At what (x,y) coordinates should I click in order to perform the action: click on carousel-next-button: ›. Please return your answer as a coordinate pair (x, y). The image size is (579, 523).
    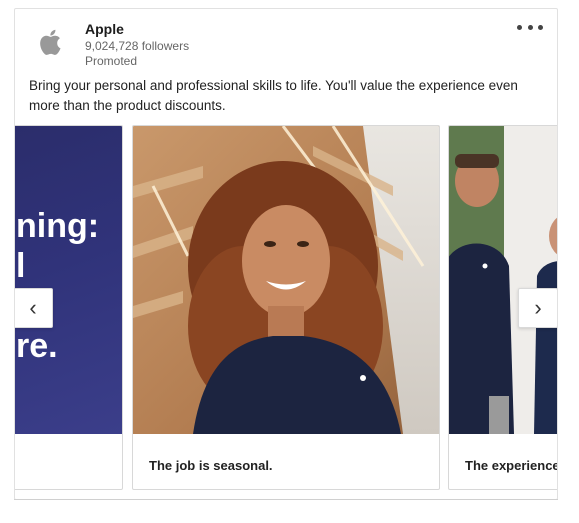
    Looking at the image, I should click on (537, 308).